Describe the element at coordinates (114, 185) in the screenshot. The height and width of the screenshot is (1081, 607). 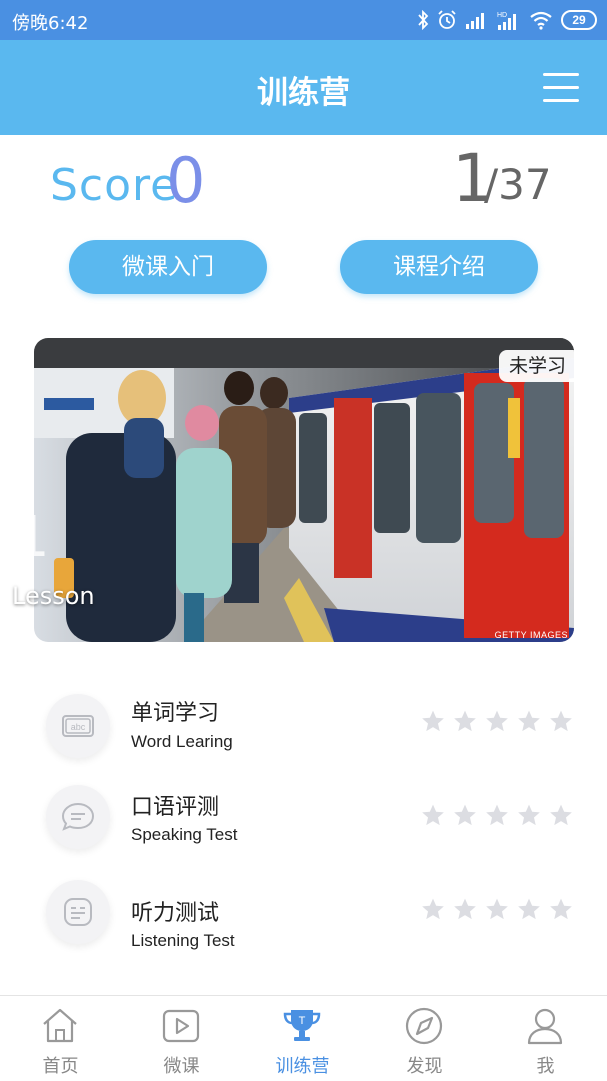
I see `score-label: Score` at that location.